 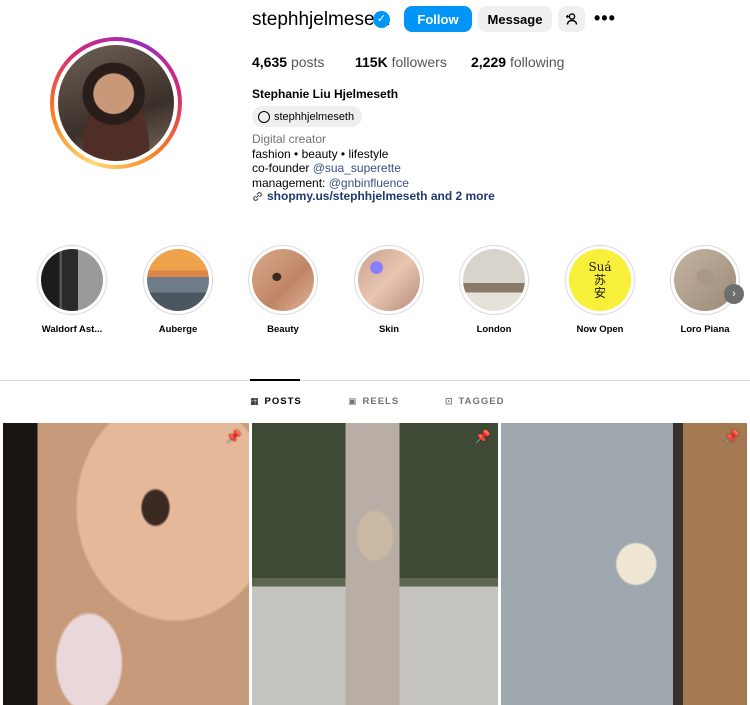 I want to click on avatar-inner, so click(x=116, y=103).